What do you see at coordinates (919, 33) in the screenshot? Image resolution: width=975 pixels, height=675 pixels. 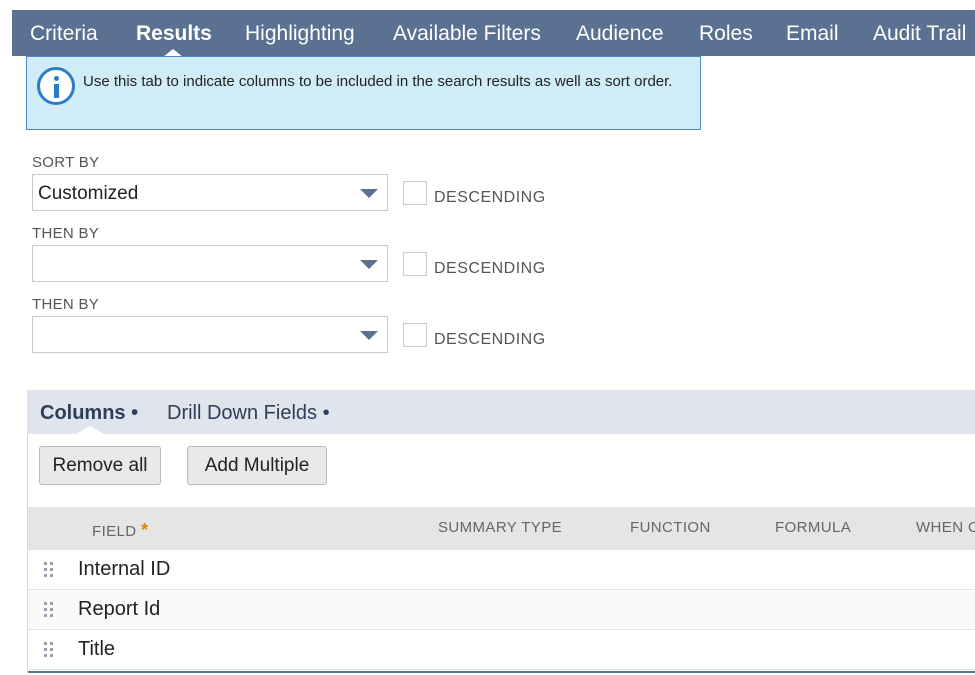 I see `tab-audit-trail: Audit Trail` at bounding box center [919, 33].